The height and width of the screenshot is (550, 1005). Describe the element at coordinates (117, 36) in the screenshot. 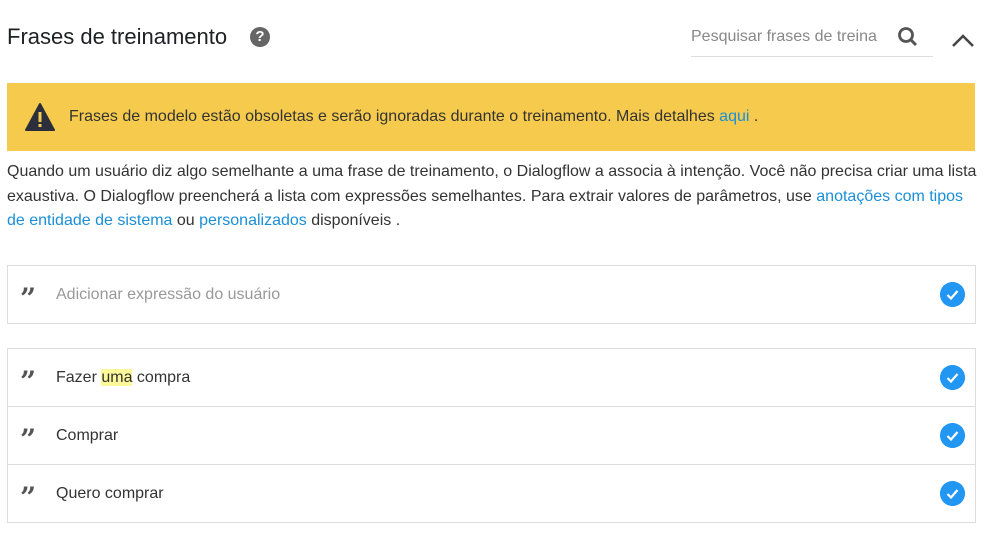

I see `section-title: Frases de treinamento` at that location.